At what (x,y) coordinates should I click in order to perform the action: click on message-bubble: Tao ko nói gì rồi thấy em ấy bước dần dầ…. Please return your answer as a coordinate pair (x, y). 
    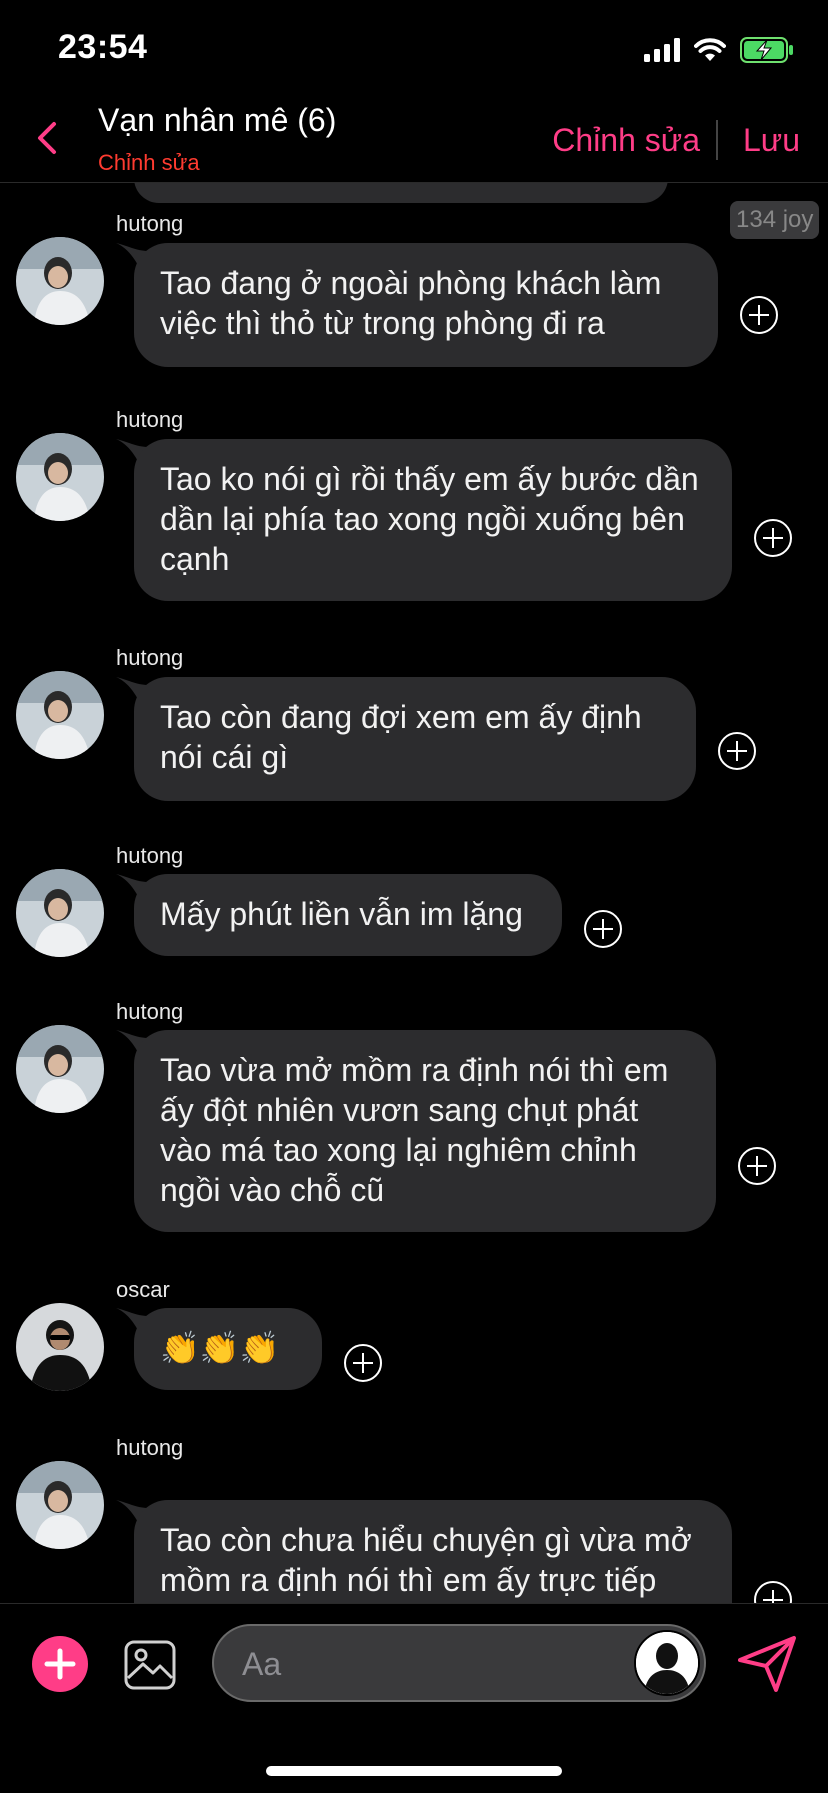
    Looking at the image, I should click on (433, 520).